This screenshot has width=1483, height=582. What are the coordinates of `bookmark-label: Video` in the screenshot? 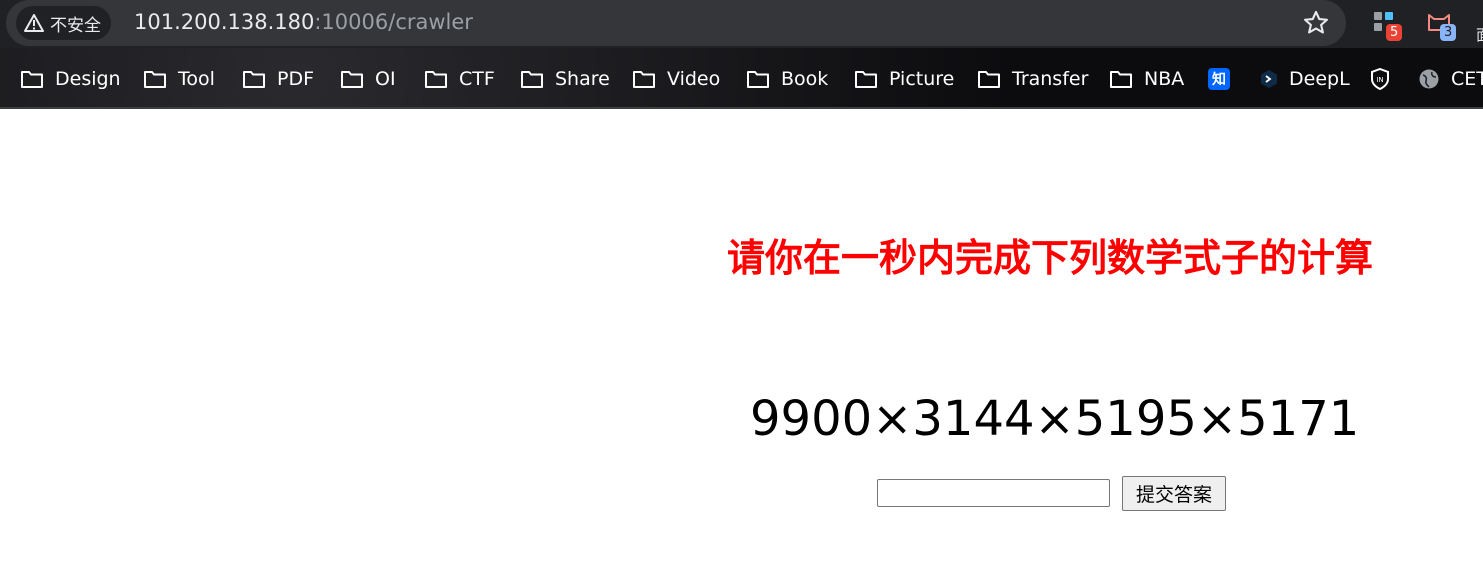 It's located at (694, 79).